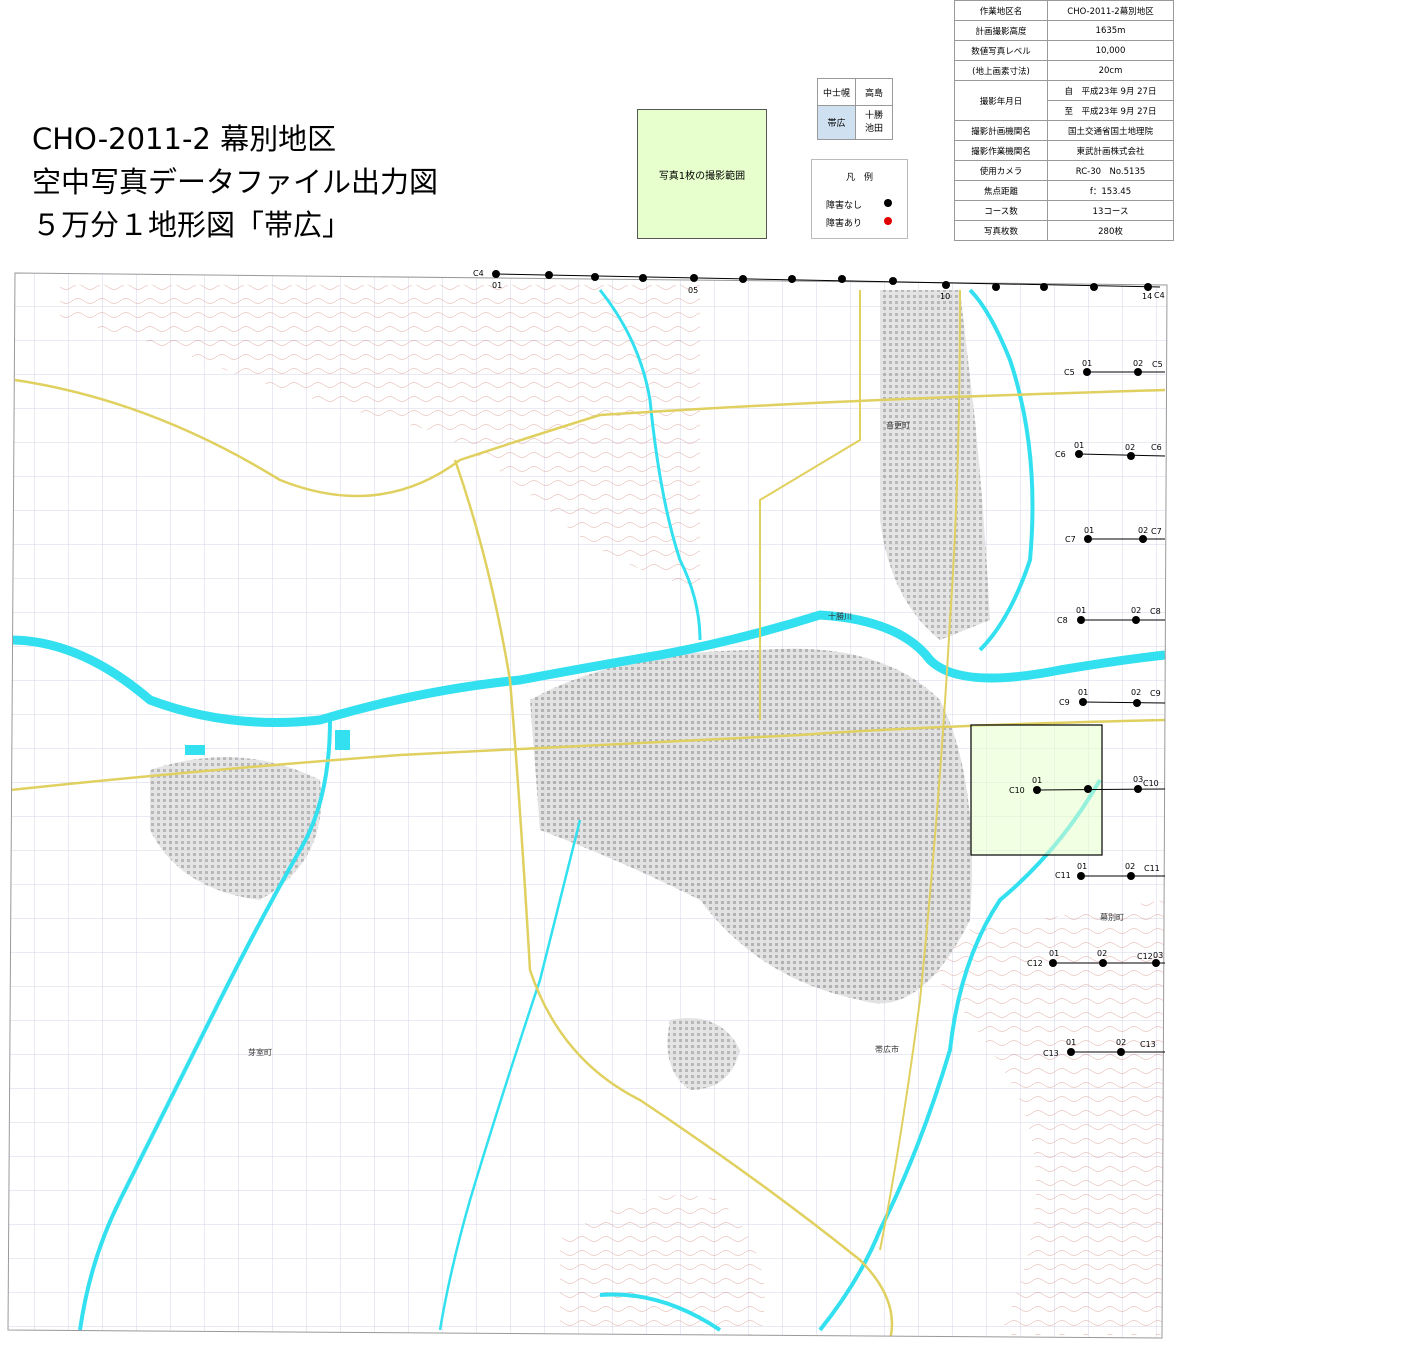 The height and width of the screenshot is (1354, 1404). Describe the element at coordinates (497, 285) in the screenshot. I see `photo-number: 01` at that location.